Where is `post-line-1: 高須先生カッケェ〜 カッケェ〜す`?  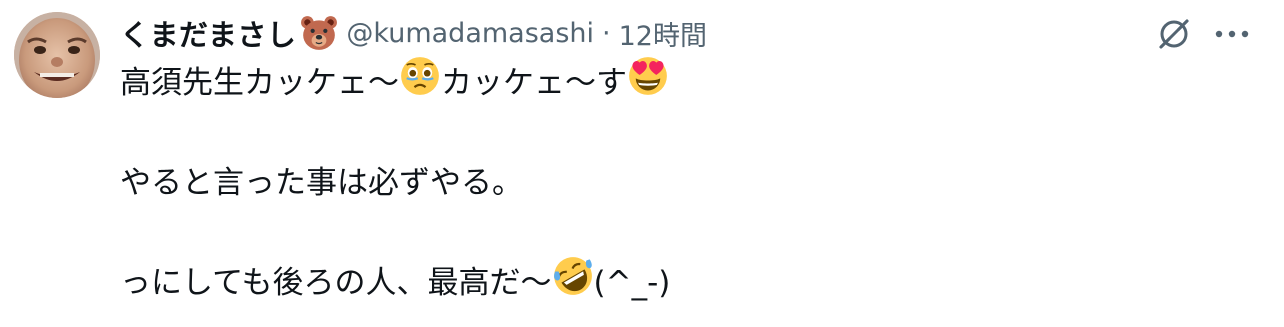
post-line-1: 高須先生カッケェ〜 カッケェ〜す is located at coordinates (395, 83).